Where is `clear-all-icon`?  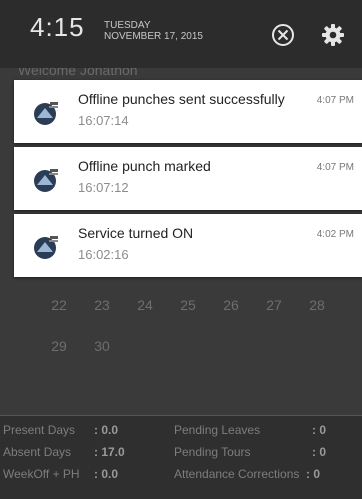
clear-all-icon is located at coordinates (283, 35).